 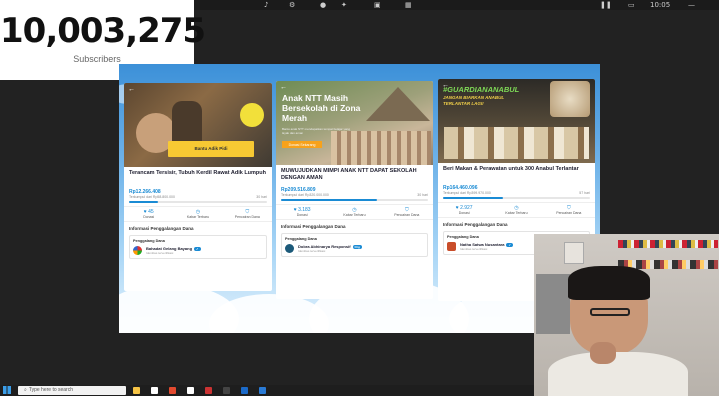 I want to click on verified-badge: ✓, so click(x=509, y=245).